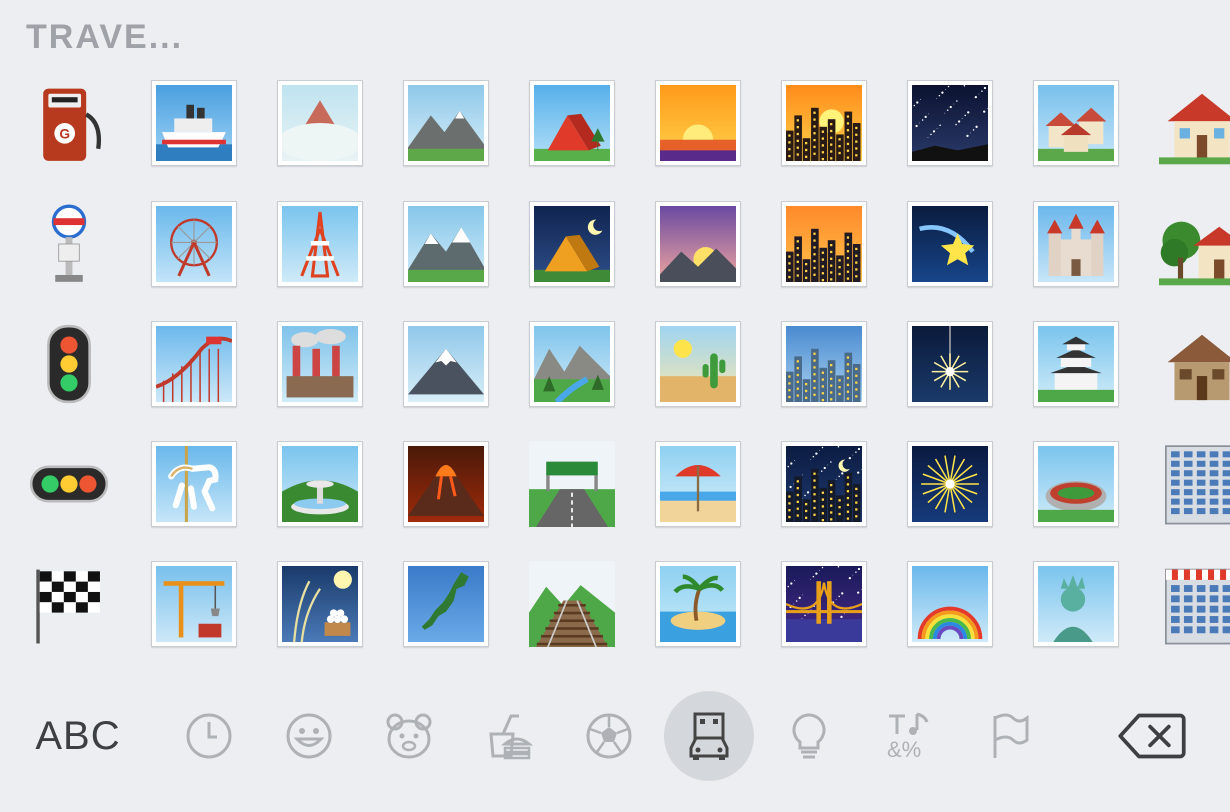  I want to click on delete-key, so click(1152, 736).